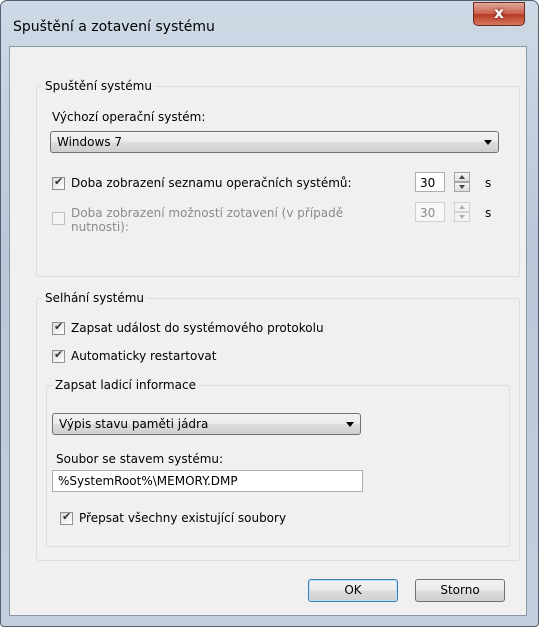 The width and height of the screenshot is (539, 627). I want to click on auto-restart-label: Automaticky restartovat, so click(144, 356).